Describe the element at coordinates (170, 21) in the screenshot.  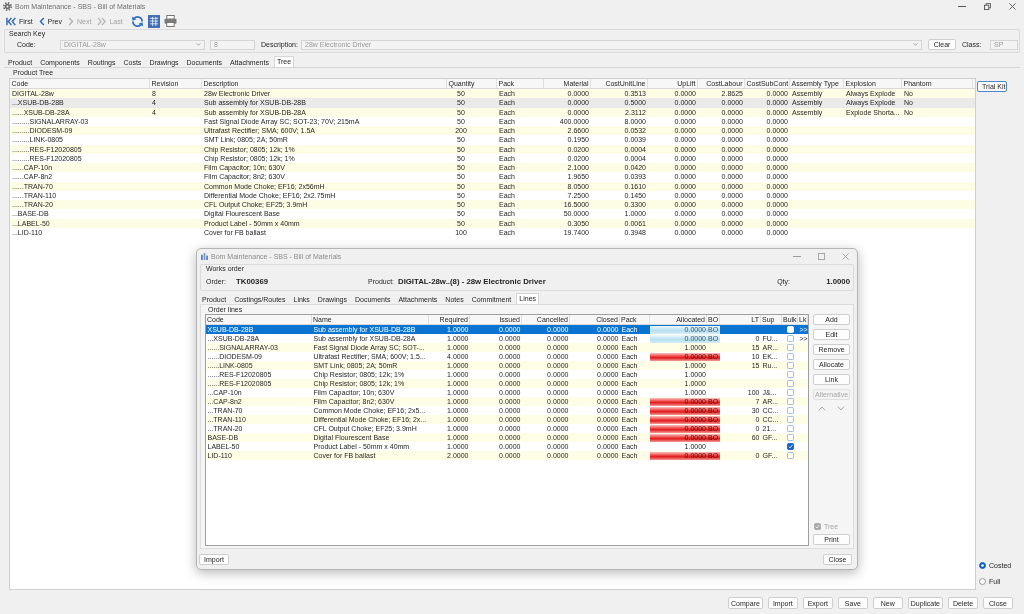
I see `printer-icon` at that location.